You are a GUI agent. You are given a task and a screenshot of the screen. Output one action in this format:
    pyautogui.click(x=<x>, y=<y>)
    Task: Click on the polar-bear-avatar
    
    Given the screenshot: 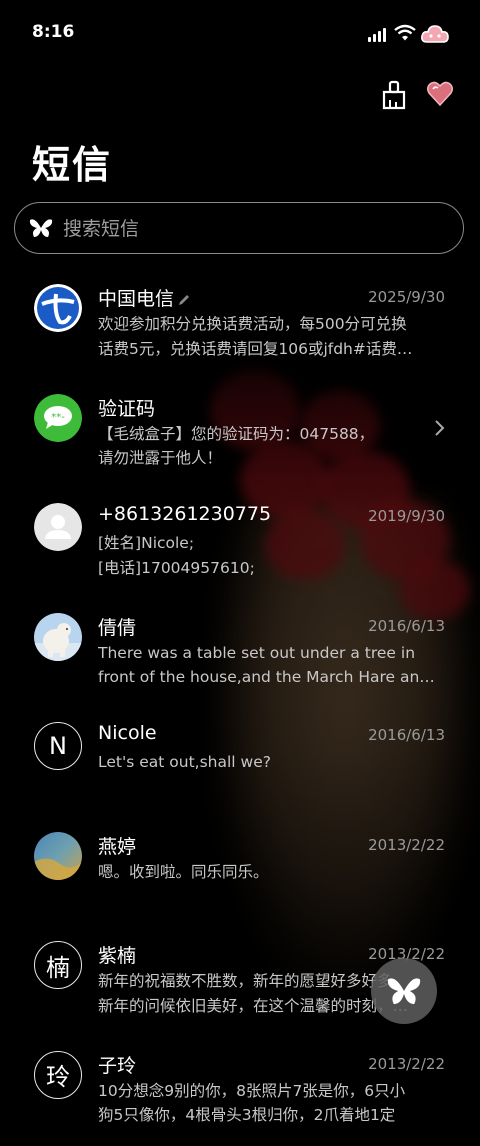 What is the action you would take?
    pyautogui.click(x=58, y=637)
    